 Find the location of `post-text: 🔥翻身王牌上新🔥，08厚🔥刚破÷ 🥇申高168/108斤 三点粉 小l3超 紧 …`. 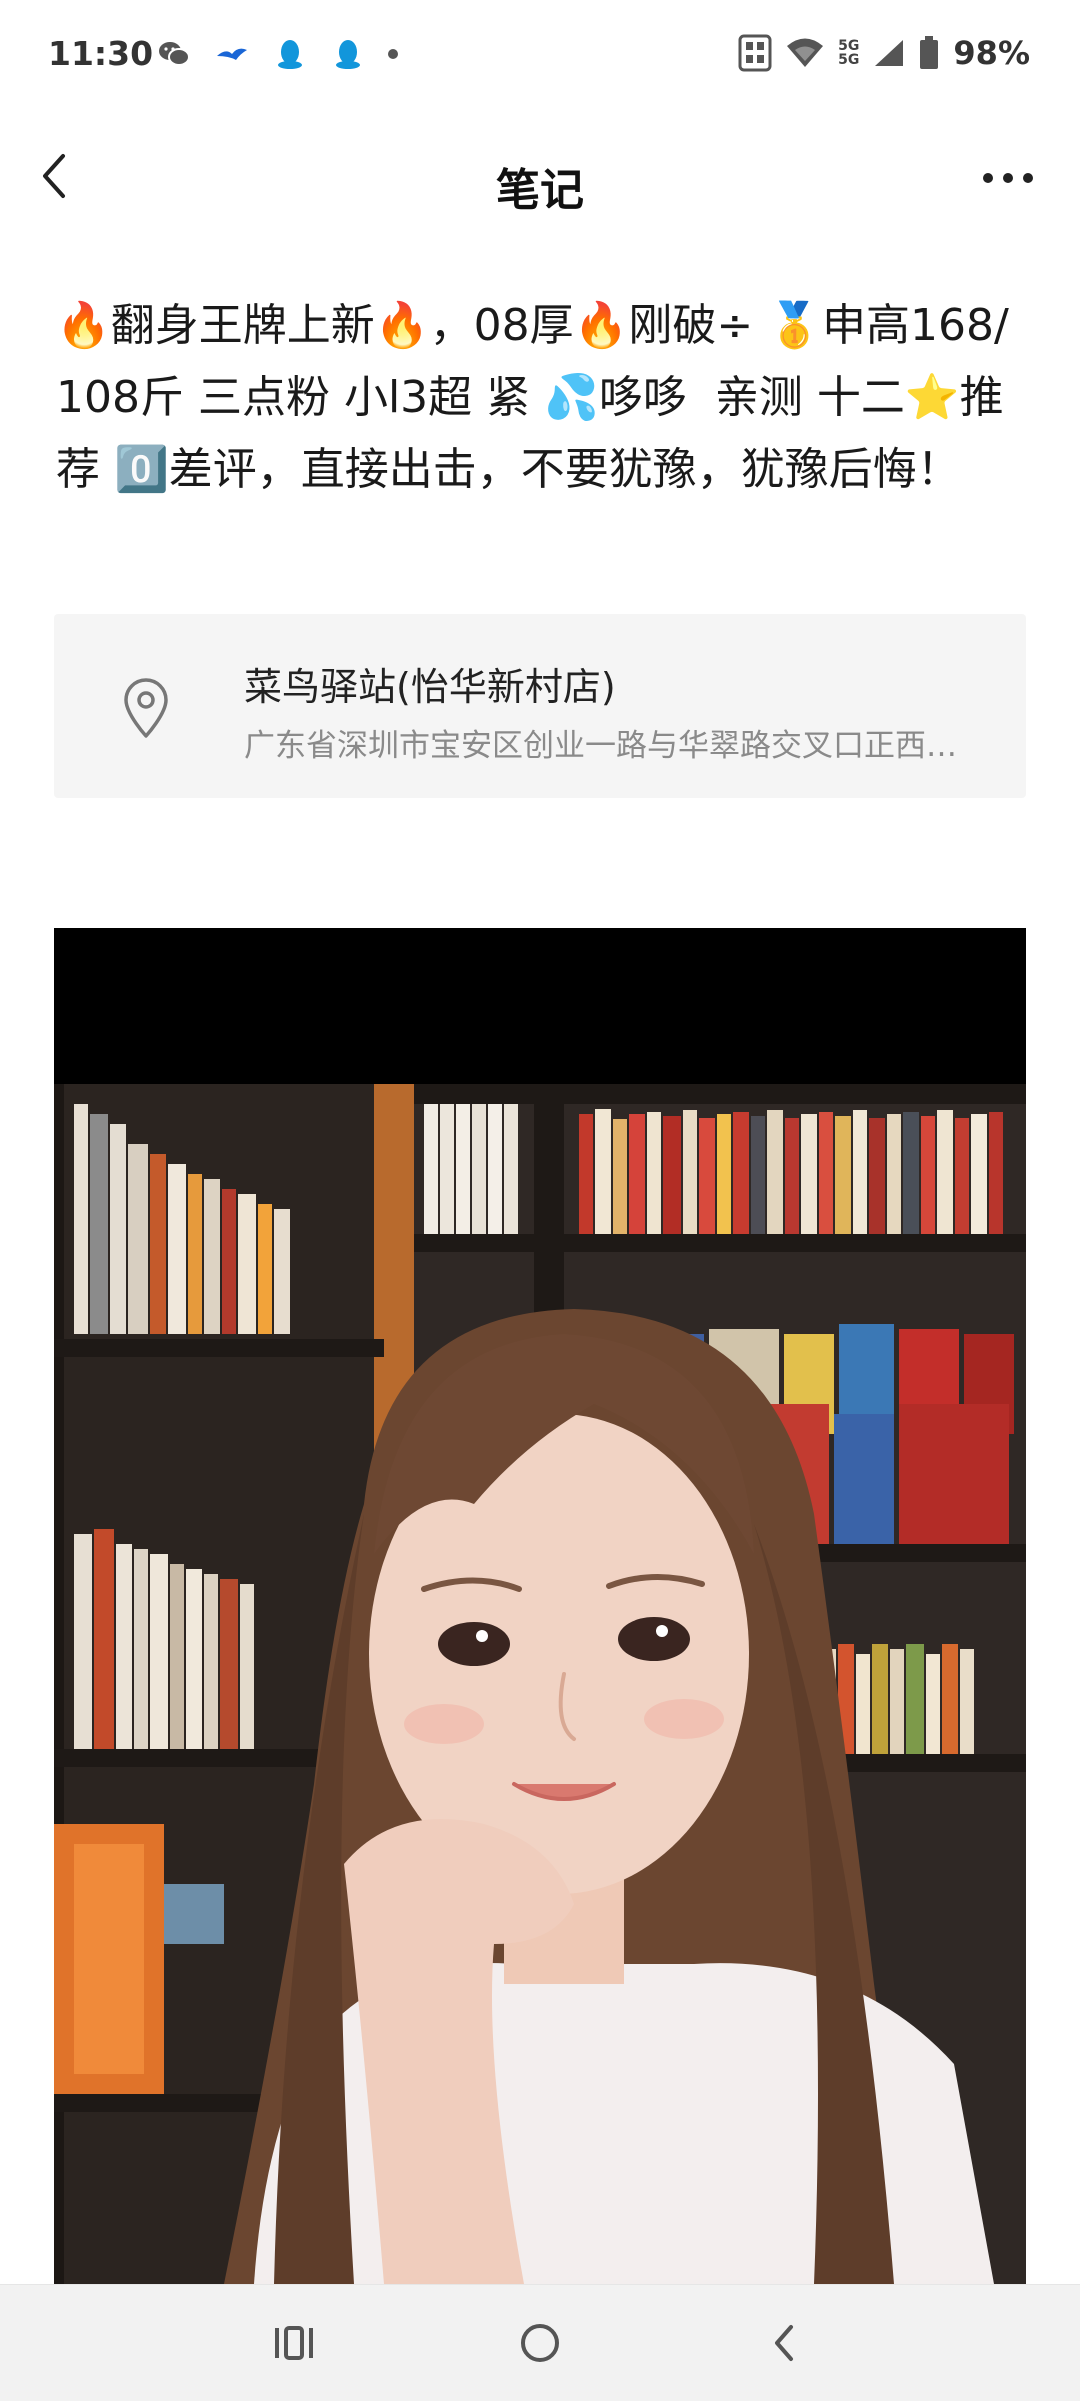

post-text: 🔥翻身王牌上新🔥，08厚🔥刚破÷ 🥇申高168/108斤 三点粉 小l3超 紧 … is located at coordinates (532, 397).